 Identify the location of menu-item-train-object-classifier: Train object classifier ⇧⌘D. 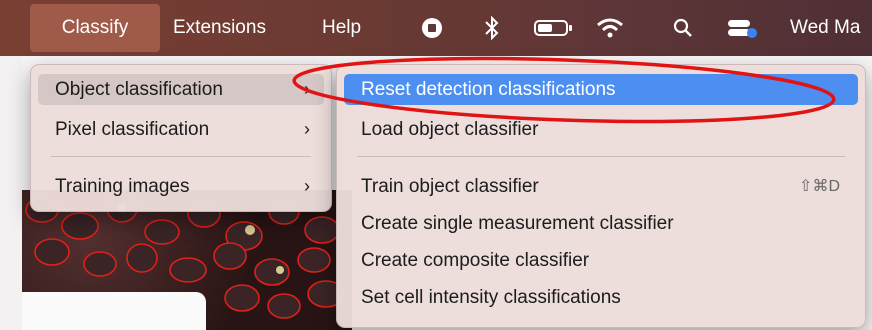
(601, 186).